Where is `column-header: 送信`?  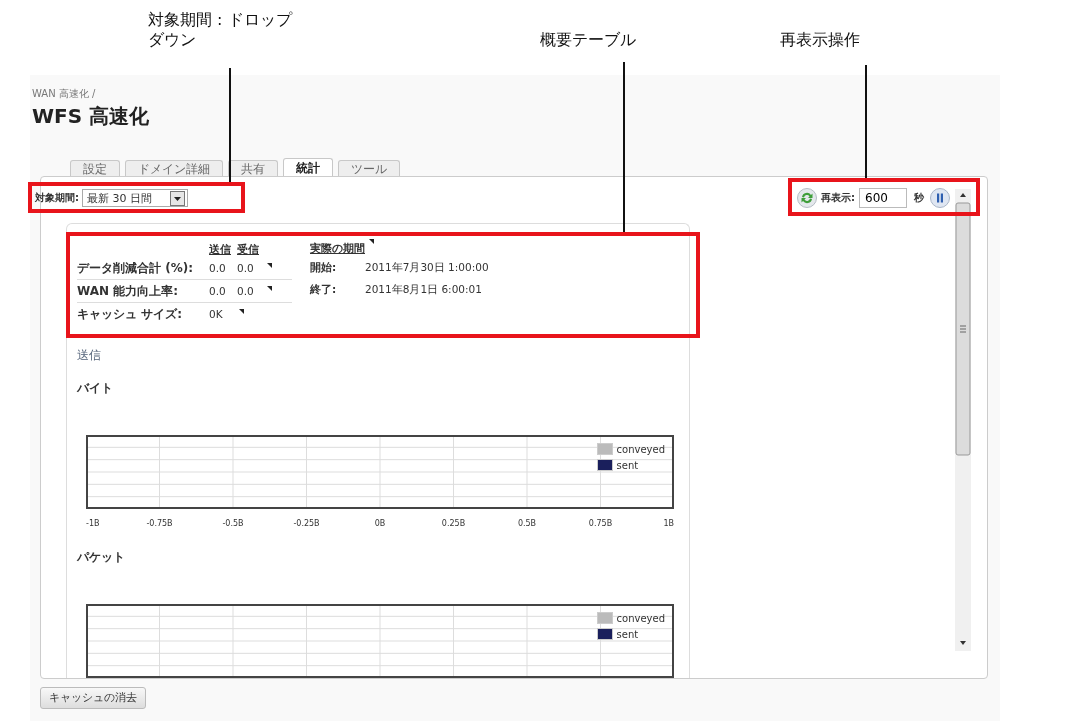 column-header: 送信 is located at coordinates (221, 249).